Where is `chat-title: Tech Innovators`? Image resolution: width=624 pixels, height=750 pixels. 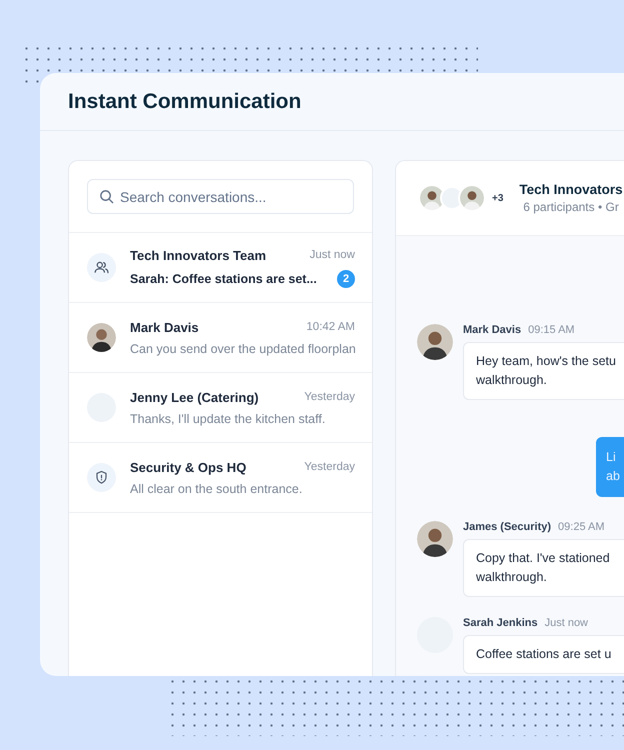
chat-title: Tech Innovators is located at coordinates (571, 189).